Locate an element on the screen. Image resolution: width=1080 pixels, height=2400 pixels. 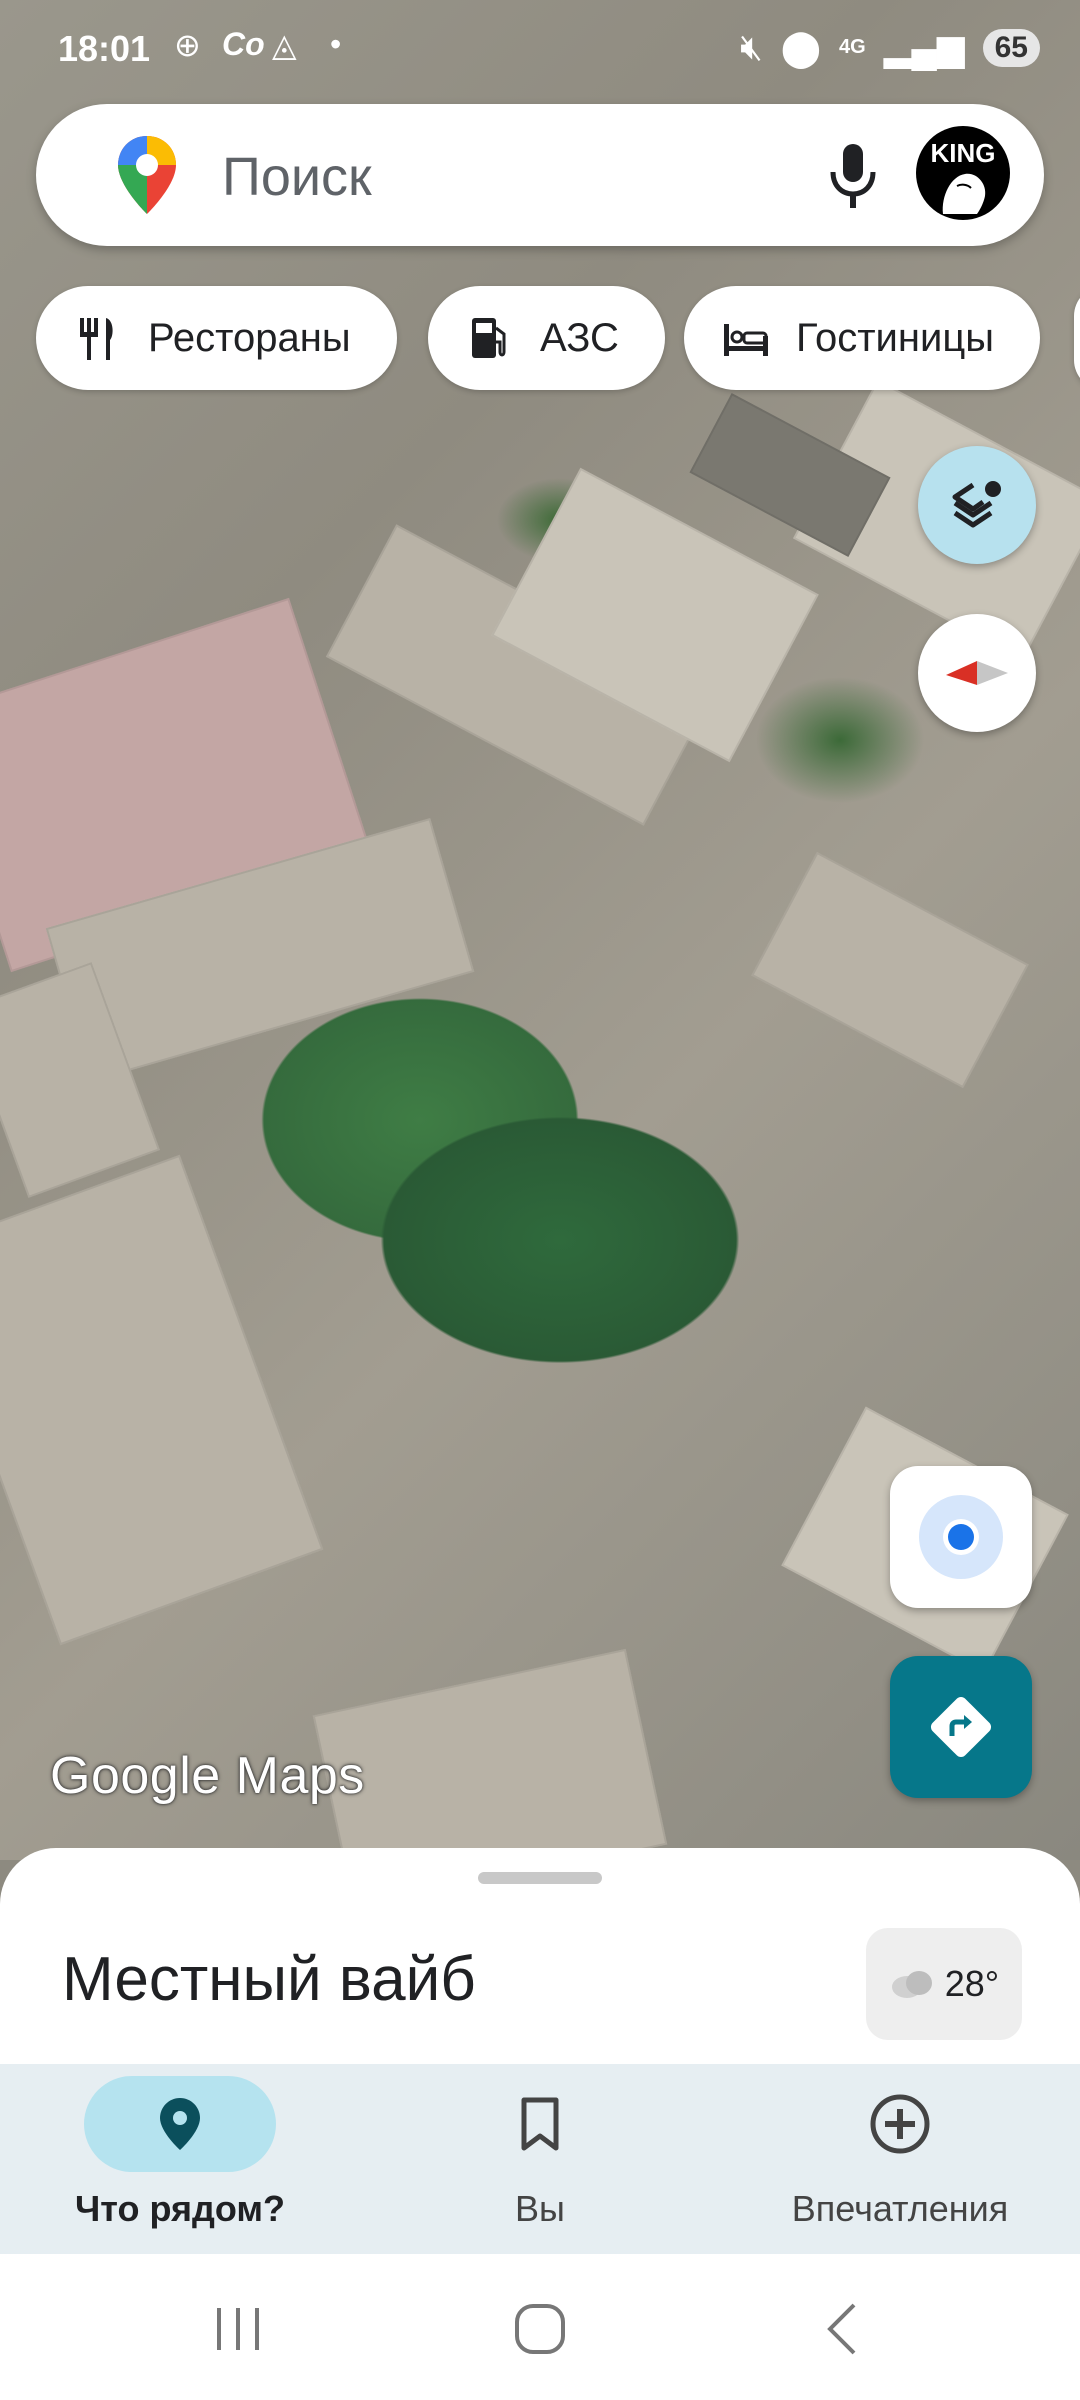
layers-icon is located at coordinates (976, 504).